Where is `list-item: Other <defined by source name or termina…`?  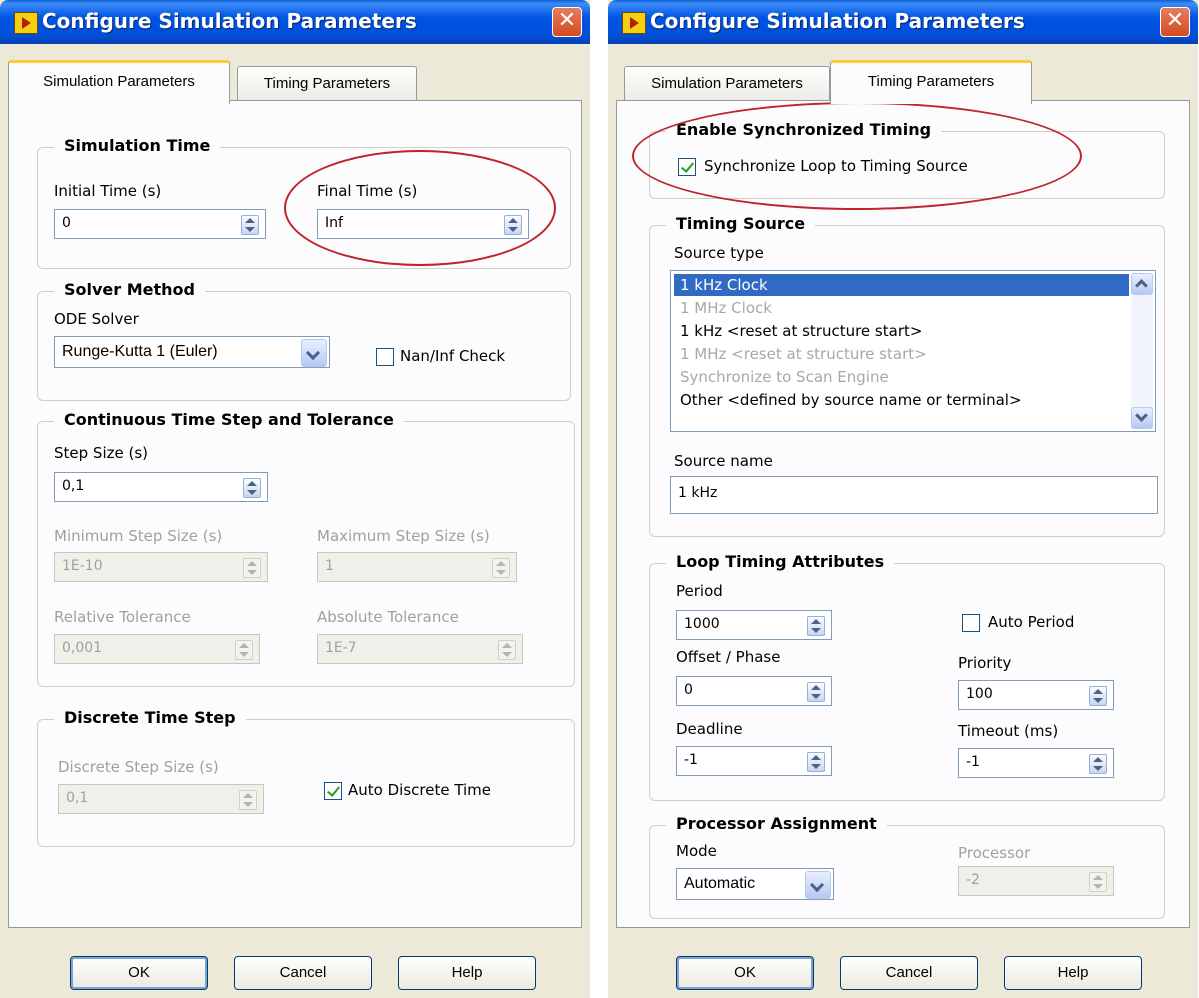
list-item: Other <defined by source name or termina… is located at coordinates (901, 400).